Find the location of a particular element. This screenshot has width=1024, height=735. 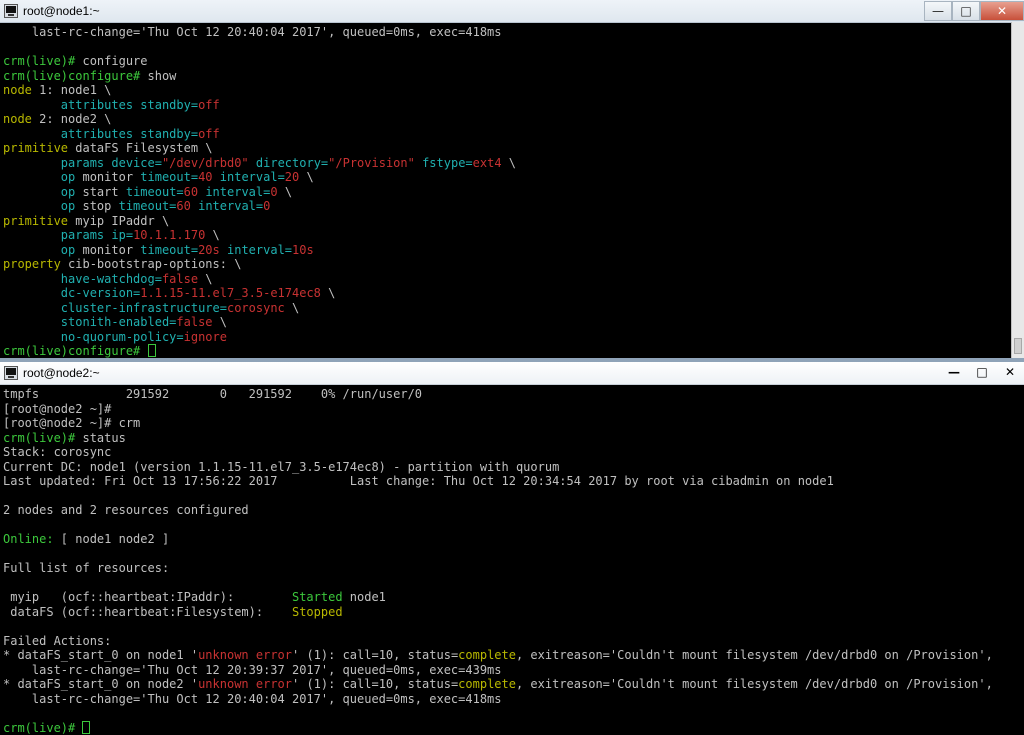

text-cursor is located at coordinates (151, 350).